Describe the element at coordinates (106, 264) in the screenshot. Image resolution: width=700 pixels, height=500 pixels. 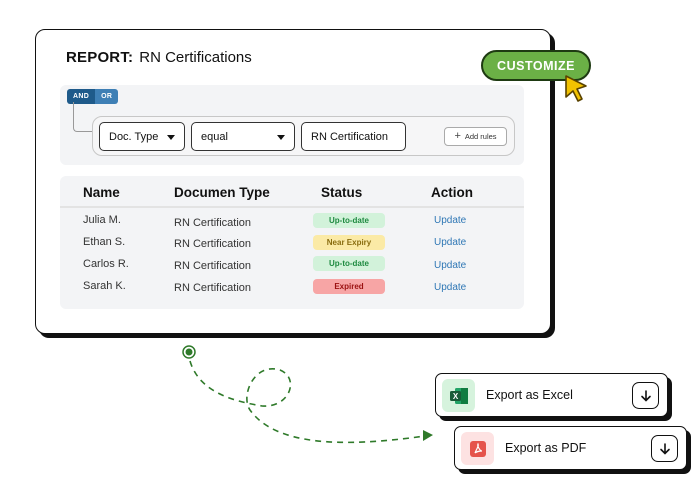
I see `row-name: Carlos R.` at that location.